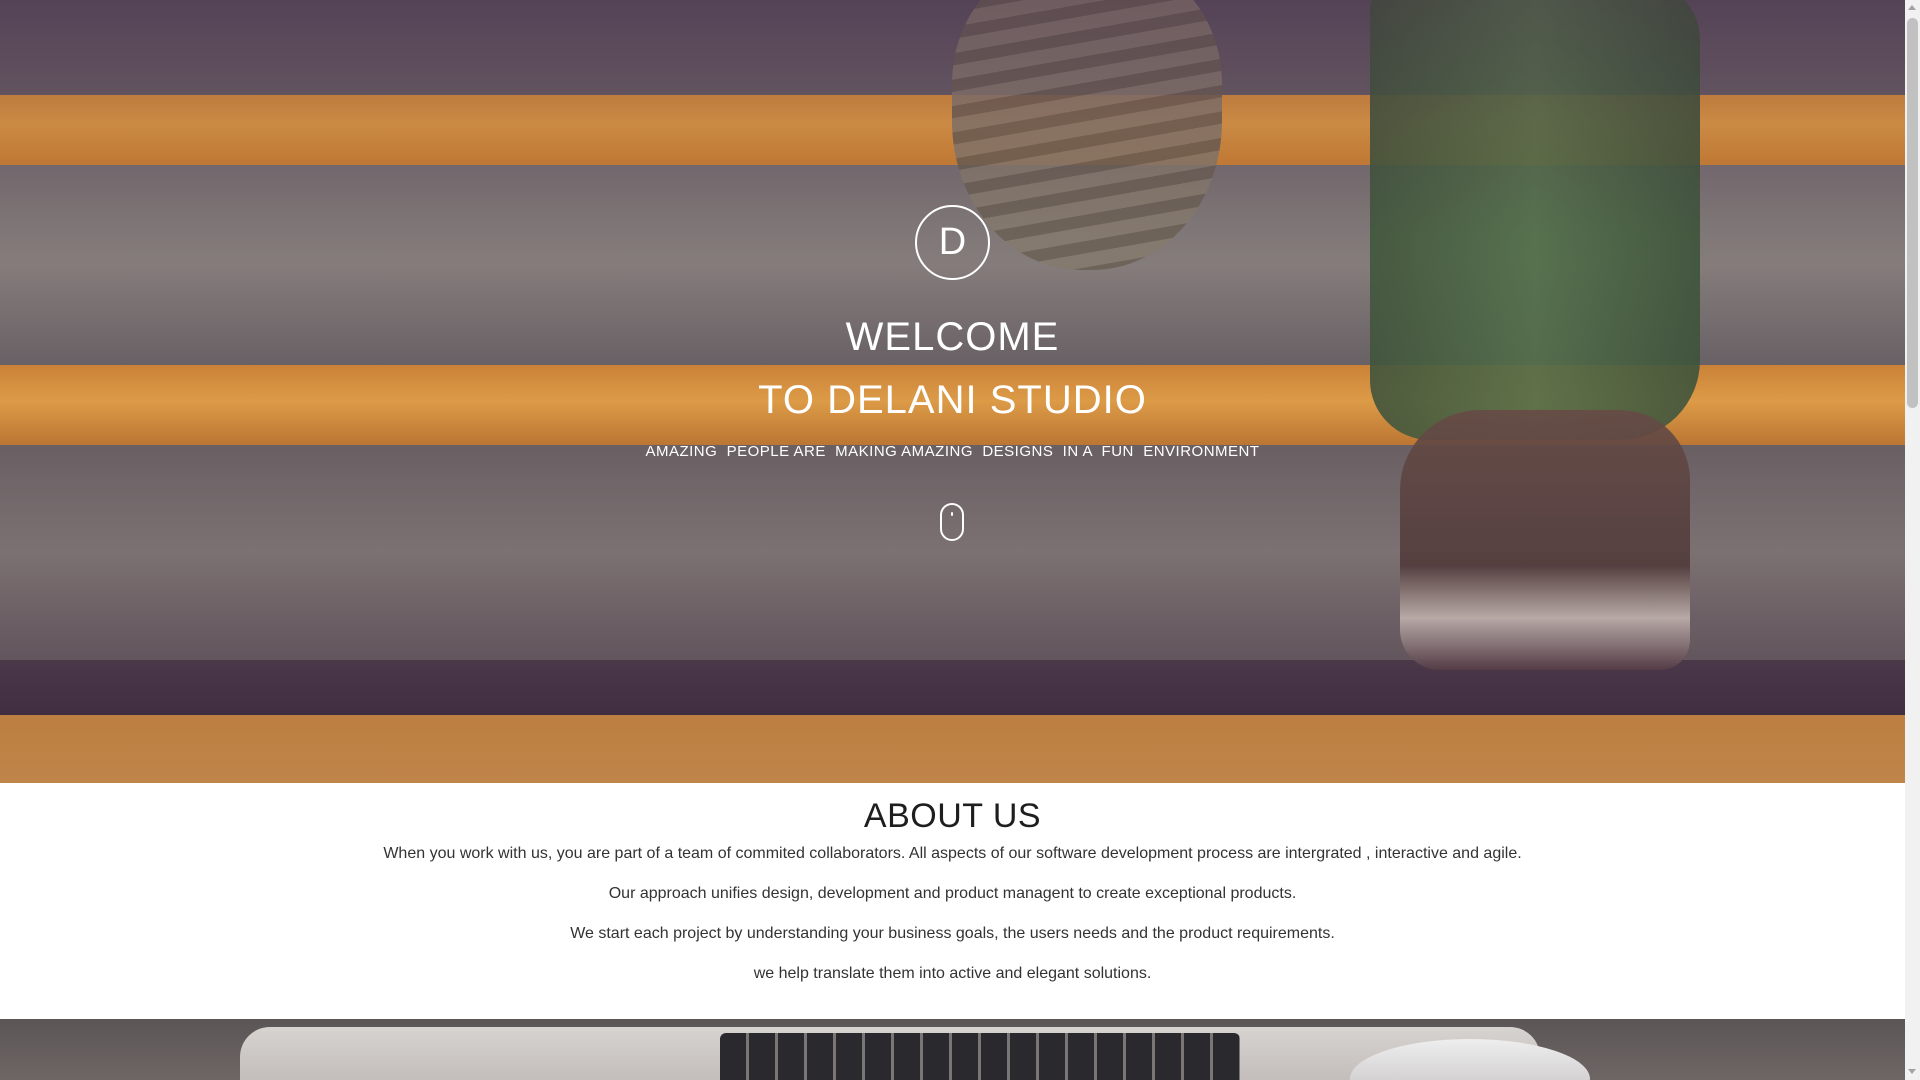 The width and height of the screenshot is (1920, 1080). What do you see at coordinates (952, 337) in the screenshot?
I see `hero-title-line-1: WELCOME` at bounding box center [952, 337].